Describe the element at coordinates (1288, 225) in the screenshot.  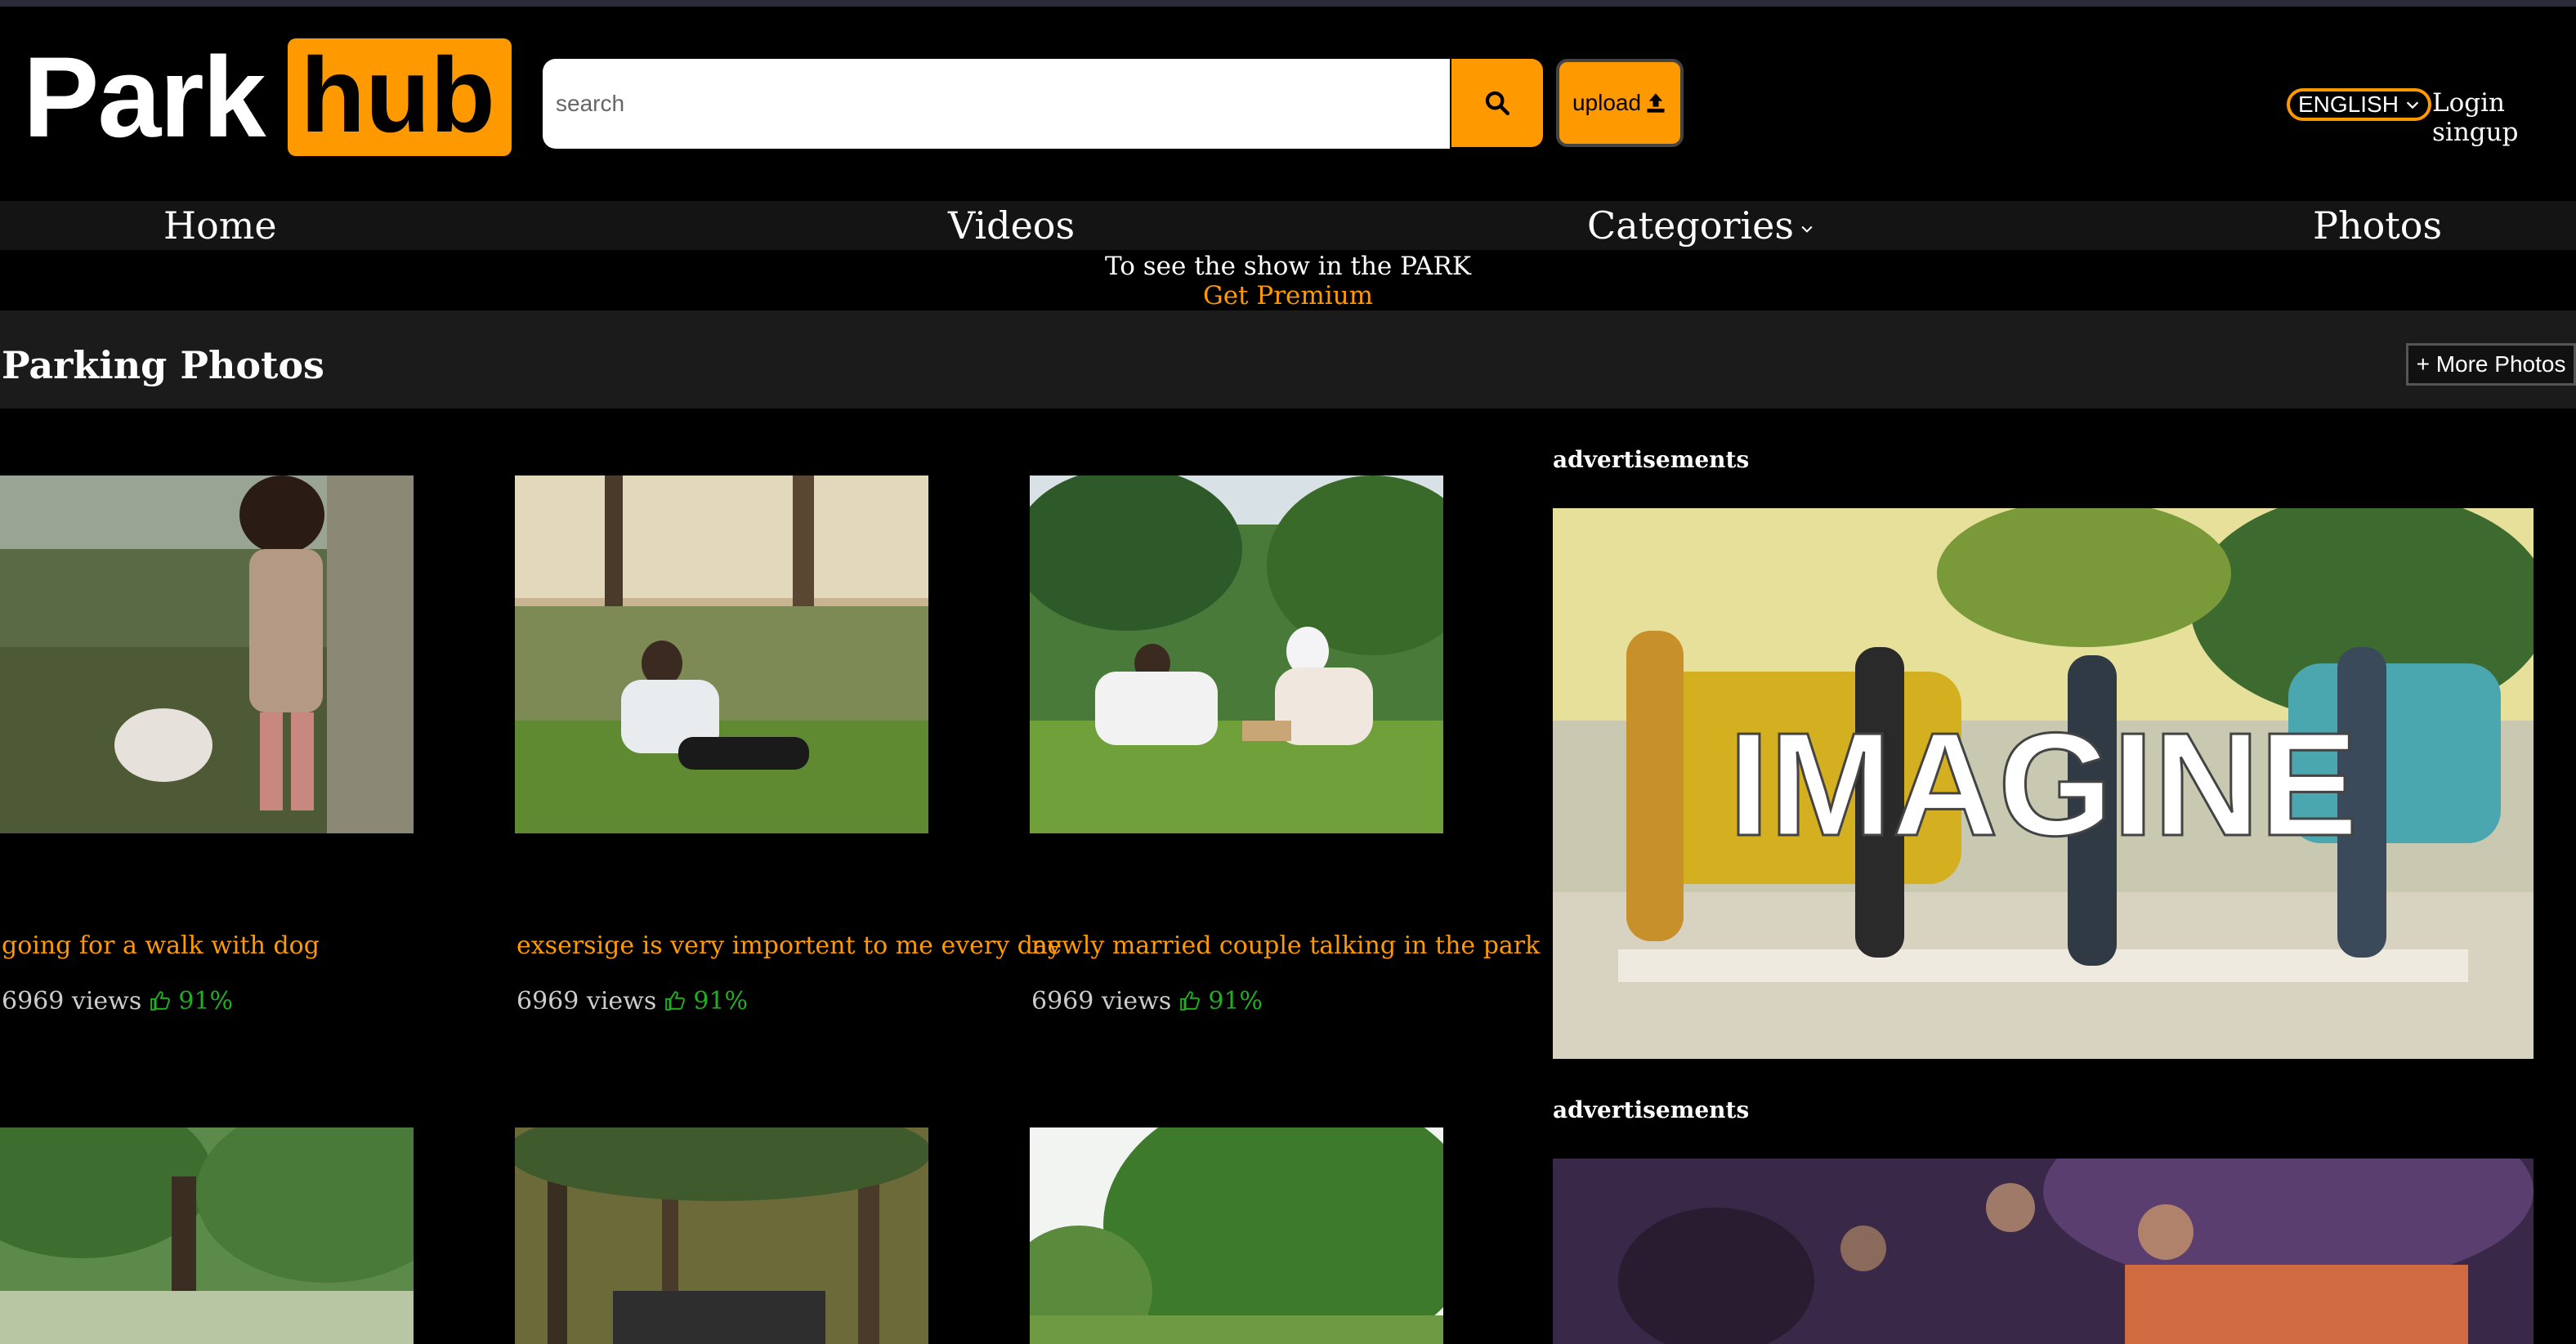
I see `main-nav: Home Videos Categories Photos` at that location.